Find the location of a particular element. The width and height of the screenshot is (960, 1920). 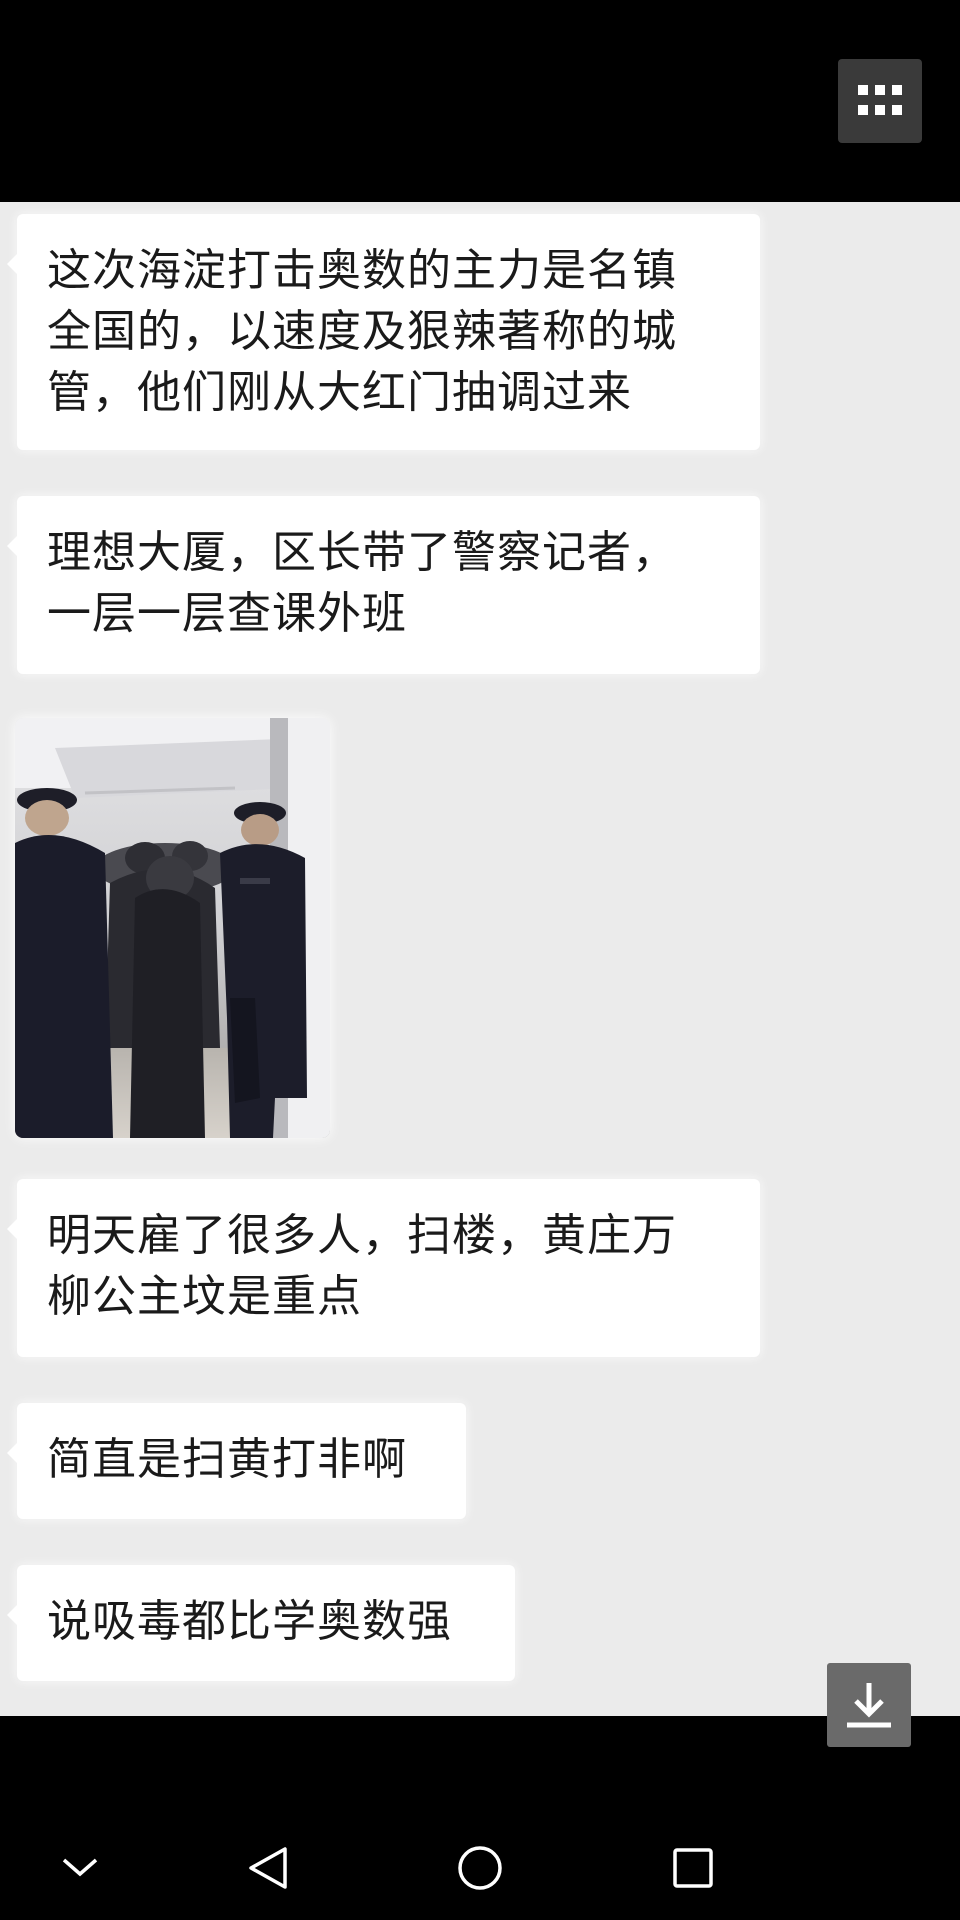

home-button is located at coordinates (480, 1868).